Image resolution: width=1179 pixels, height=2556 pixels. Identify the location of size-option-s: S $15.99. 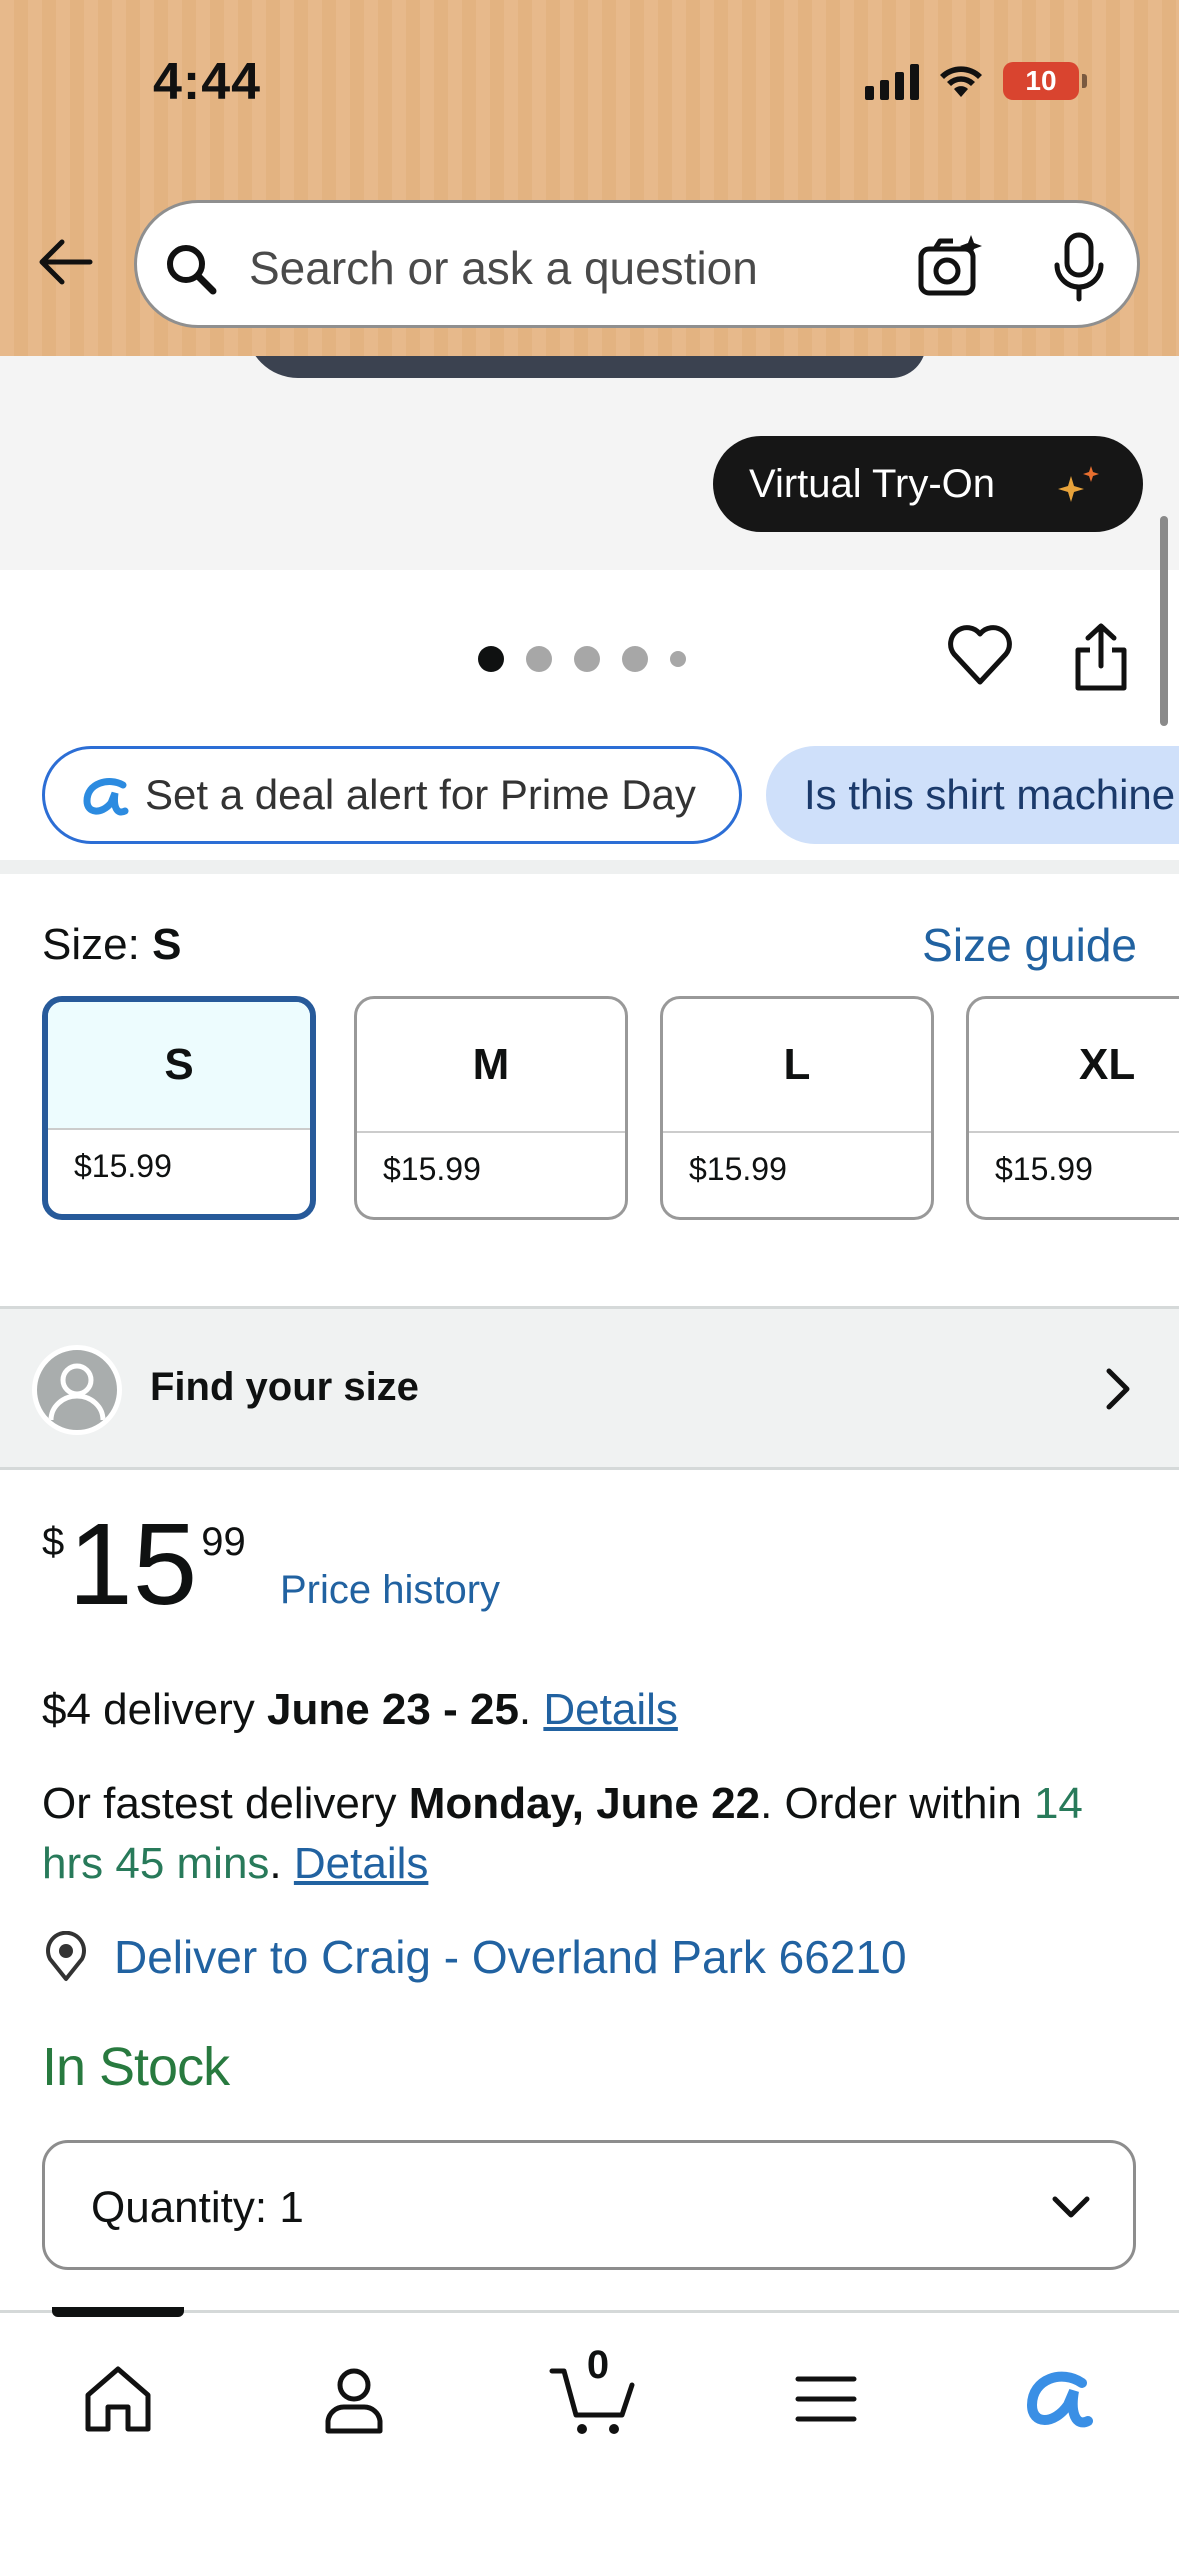
(179, 1108).